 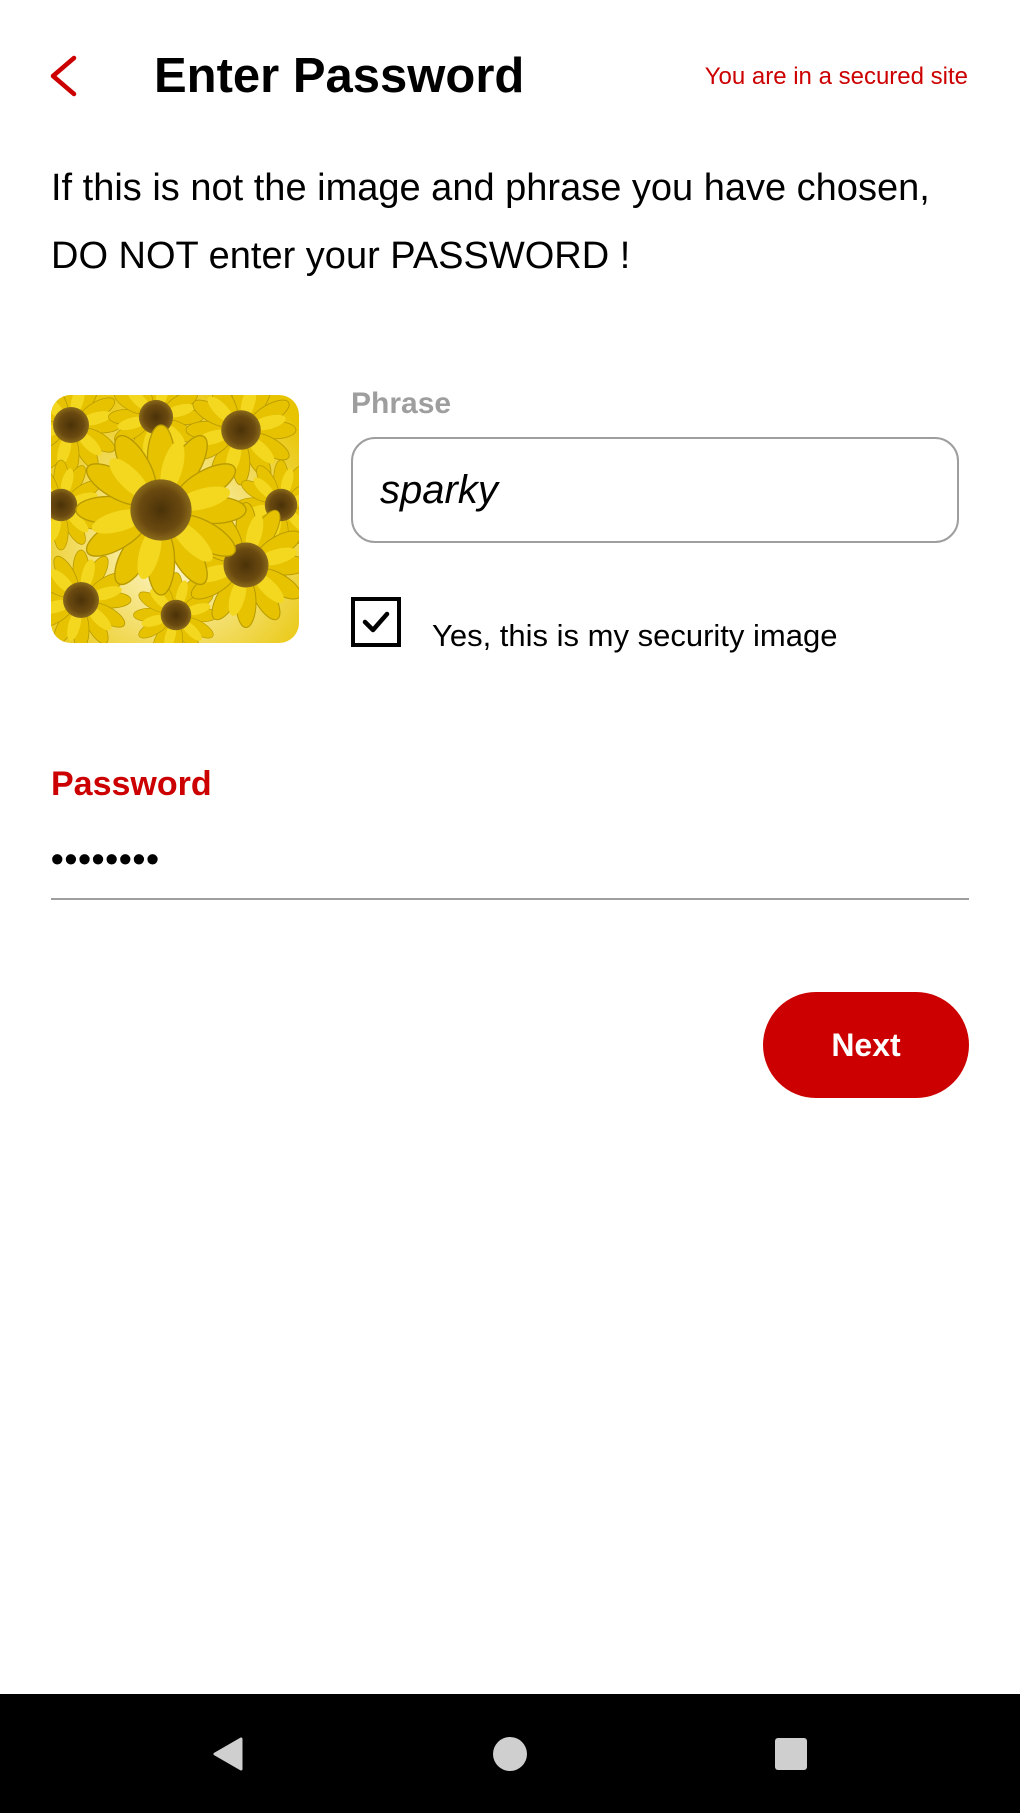 I want to click on nav-back-button, so click(x=228, y=1754).